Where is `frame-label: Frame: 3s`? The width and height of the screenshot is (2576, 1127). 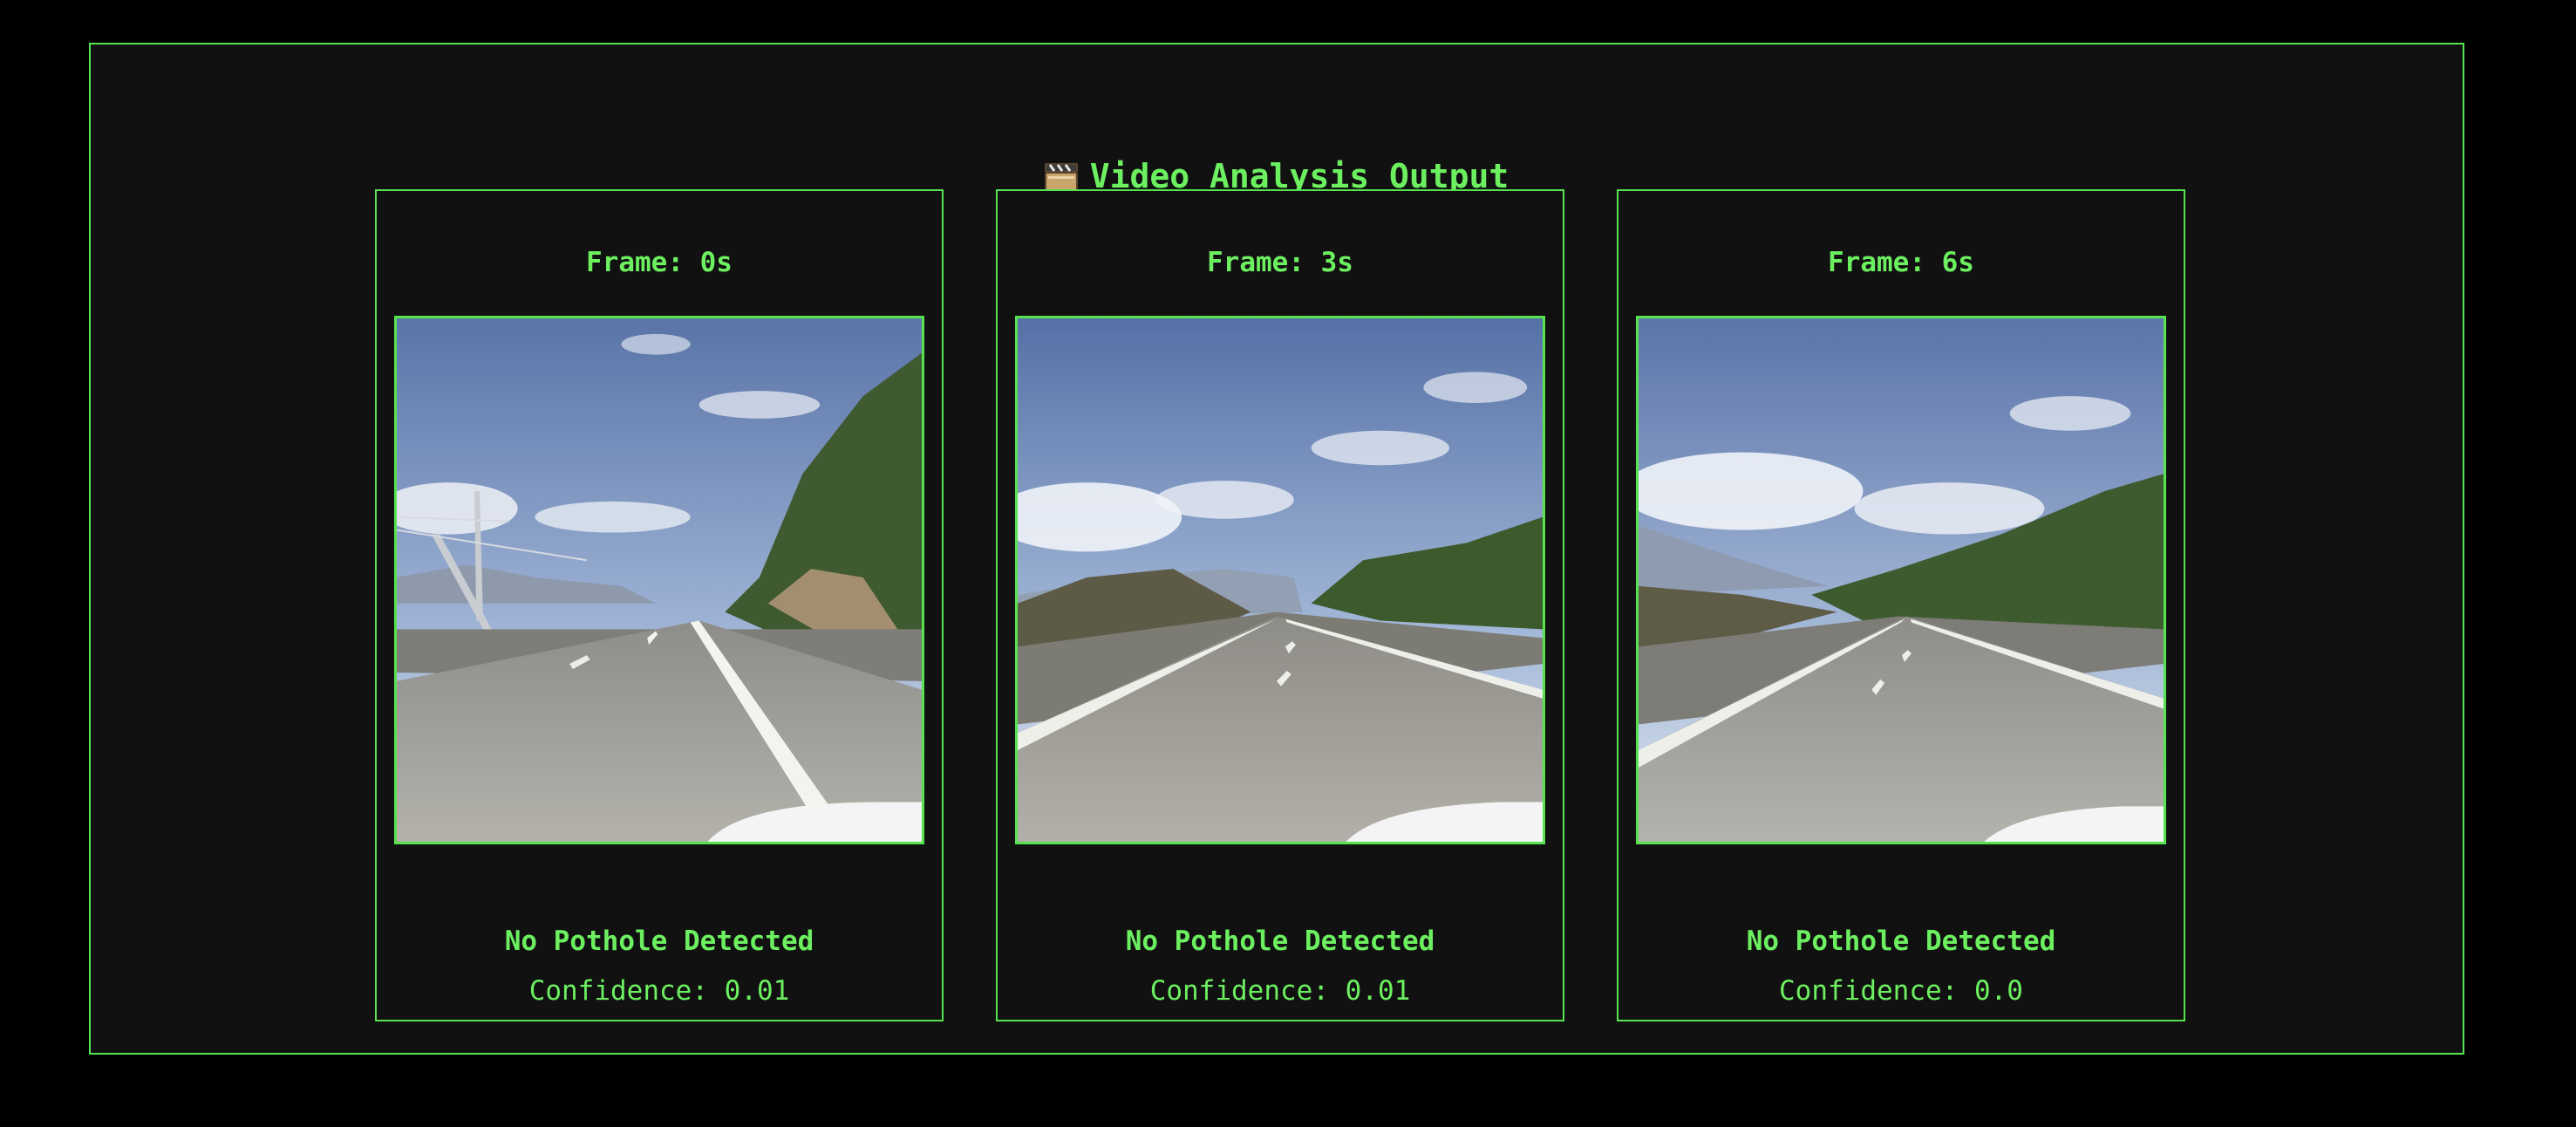
frame-label: Frame: 3s is located at coordinates (1280, 262).